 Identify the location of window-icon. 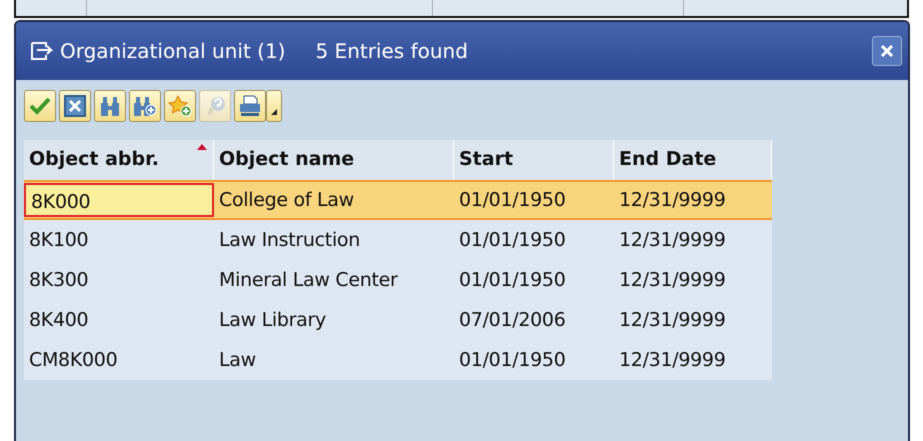
(42, 51).